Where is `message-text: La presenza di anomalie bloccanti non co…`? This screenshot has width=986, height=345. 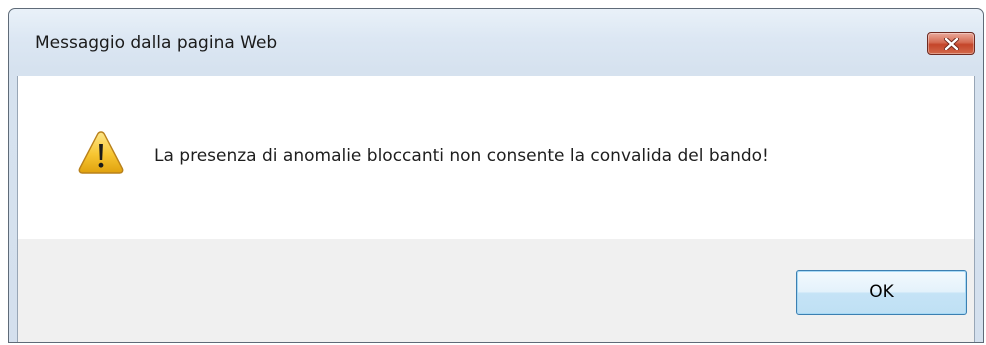 message-text: La presenza di anomalie bloccanti non co… is located at coordinates (461, 156).